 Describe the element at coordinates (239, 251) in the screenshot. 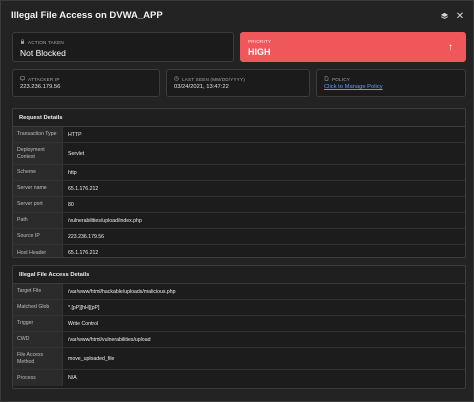

I see `table-row: Host Header 65.1.176.212` at that location.